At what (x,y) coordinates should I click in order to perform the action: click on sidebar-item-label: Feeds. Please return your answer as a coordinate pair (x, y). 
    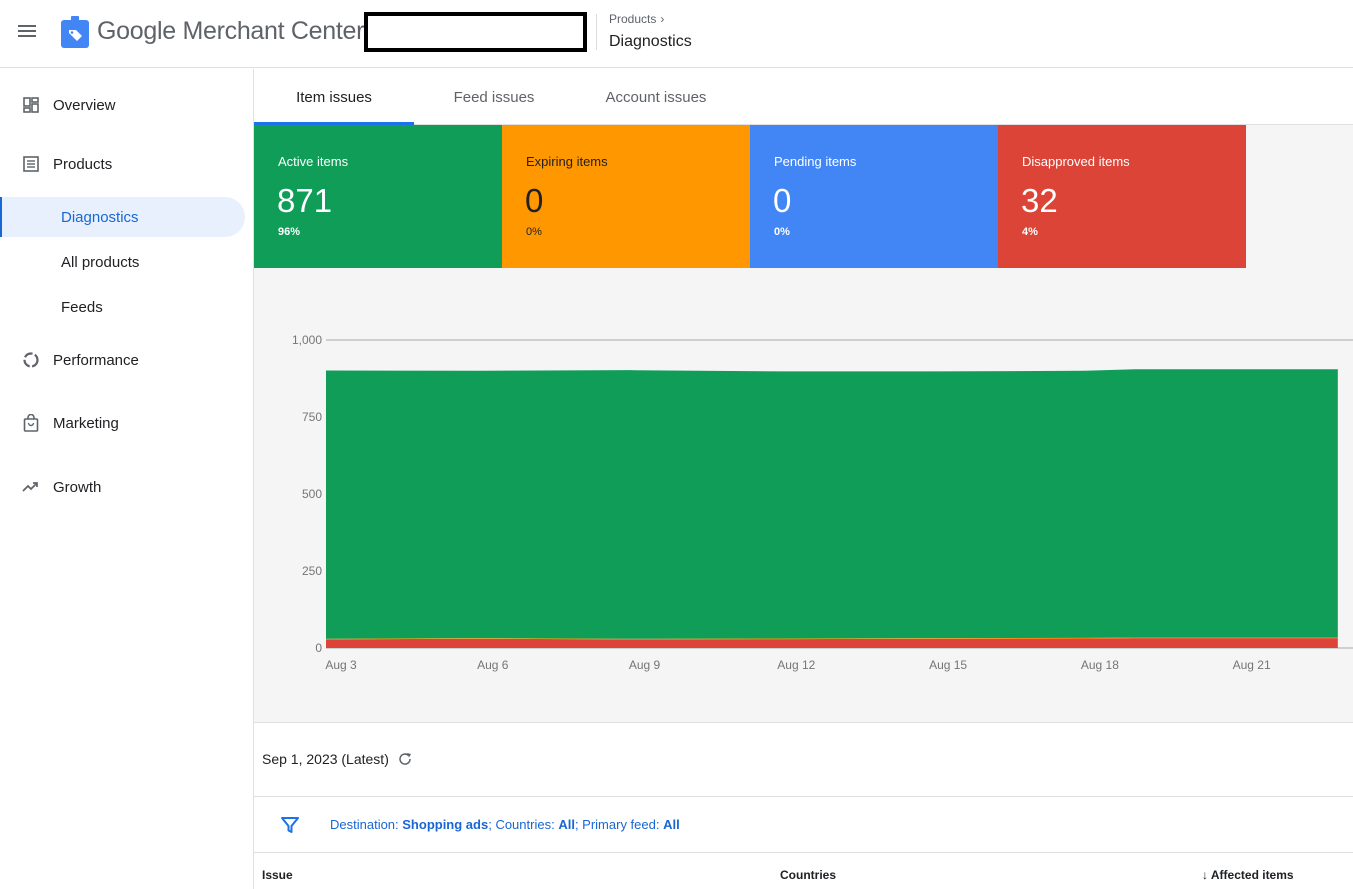
    Looking at the image, I should click on (82, 307).